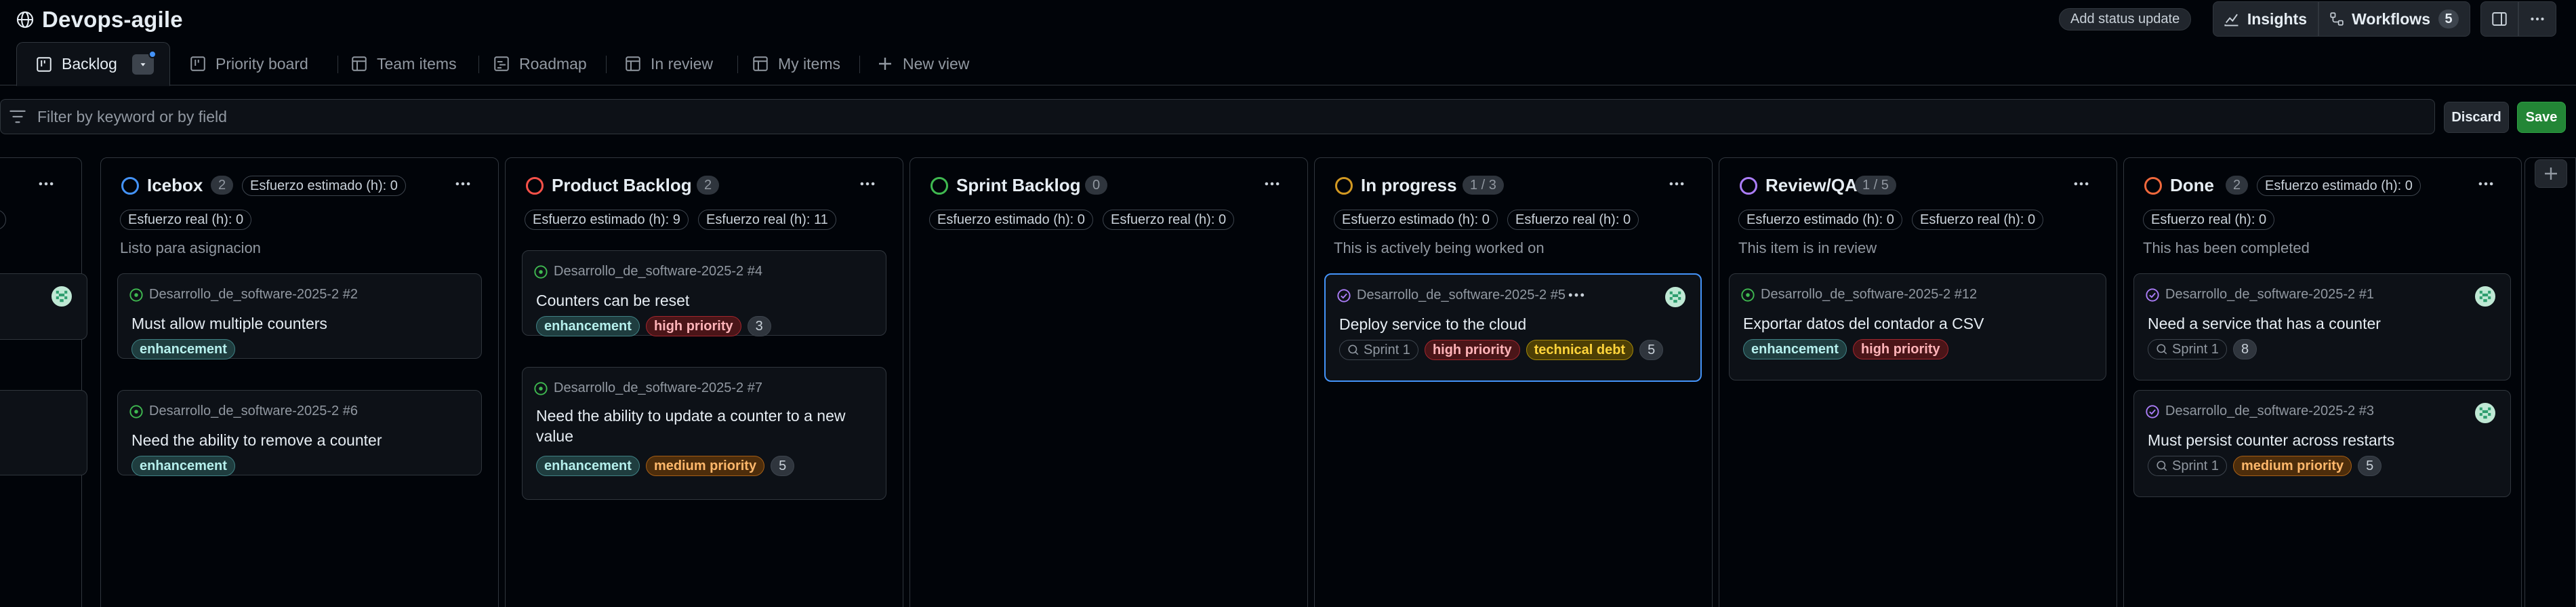 The width and height of the screenshot is (2576, 607). Describe the element at coordinates (796, 63) in the screenshot. I see `tab-my-items: My items` at that location.